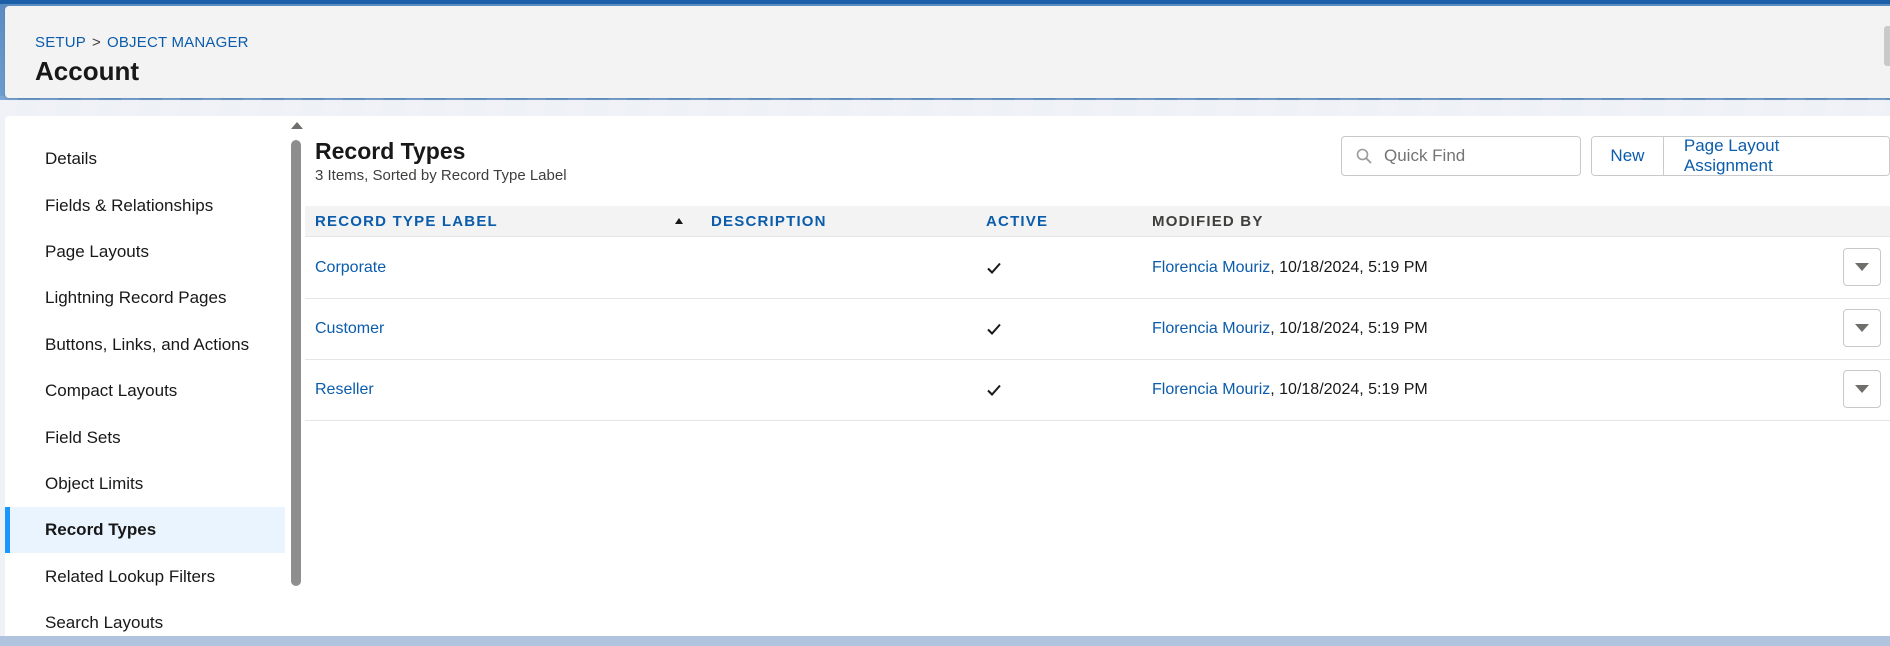 Image resolution: width=1890 pixels, height=646 pixels. I want to click on page-layout-assignment-button: Page Layout Assignment, so click(1775, 156).